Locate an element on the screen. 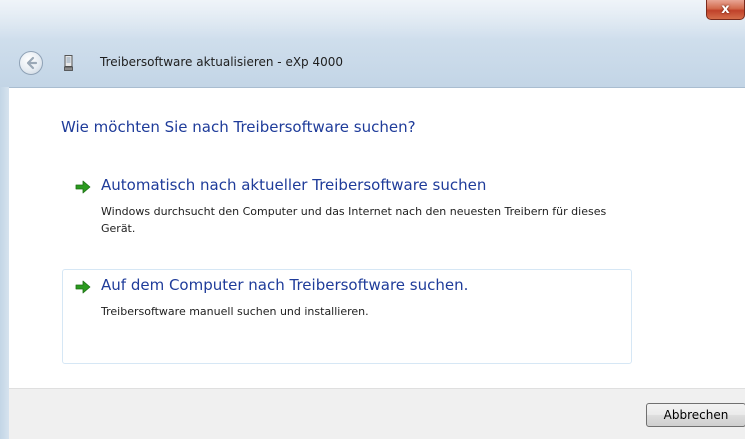  close-button: x is located at coordinates (725, 10).